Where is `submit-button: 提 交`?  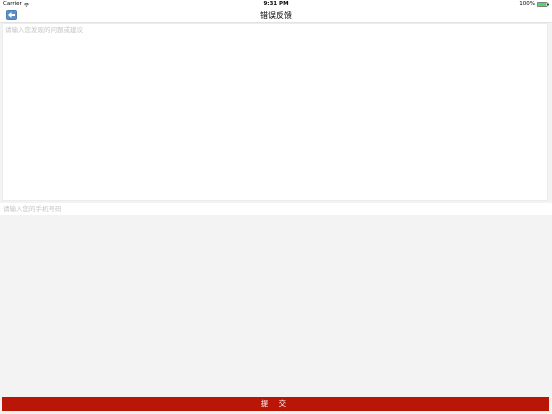
submit-button: 提 交 is located at coordinates (275, 404).